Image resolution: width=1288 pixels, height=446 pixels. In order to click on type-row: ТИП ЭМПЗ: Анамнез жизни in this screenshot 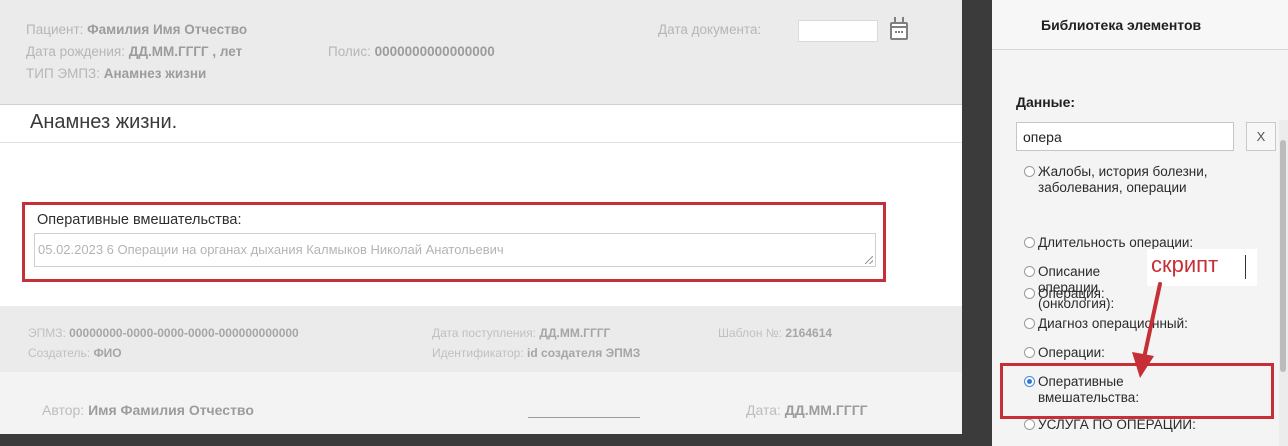, I will do `click(116, 73)`.